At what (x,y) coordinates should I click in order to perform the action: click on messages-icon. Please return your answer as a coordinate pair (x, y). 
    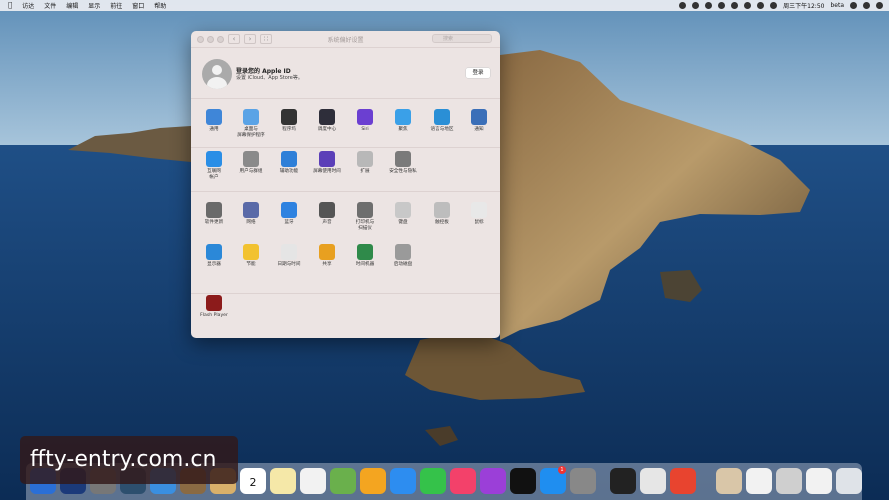
    Looking at the image, I should click on (403, 481).